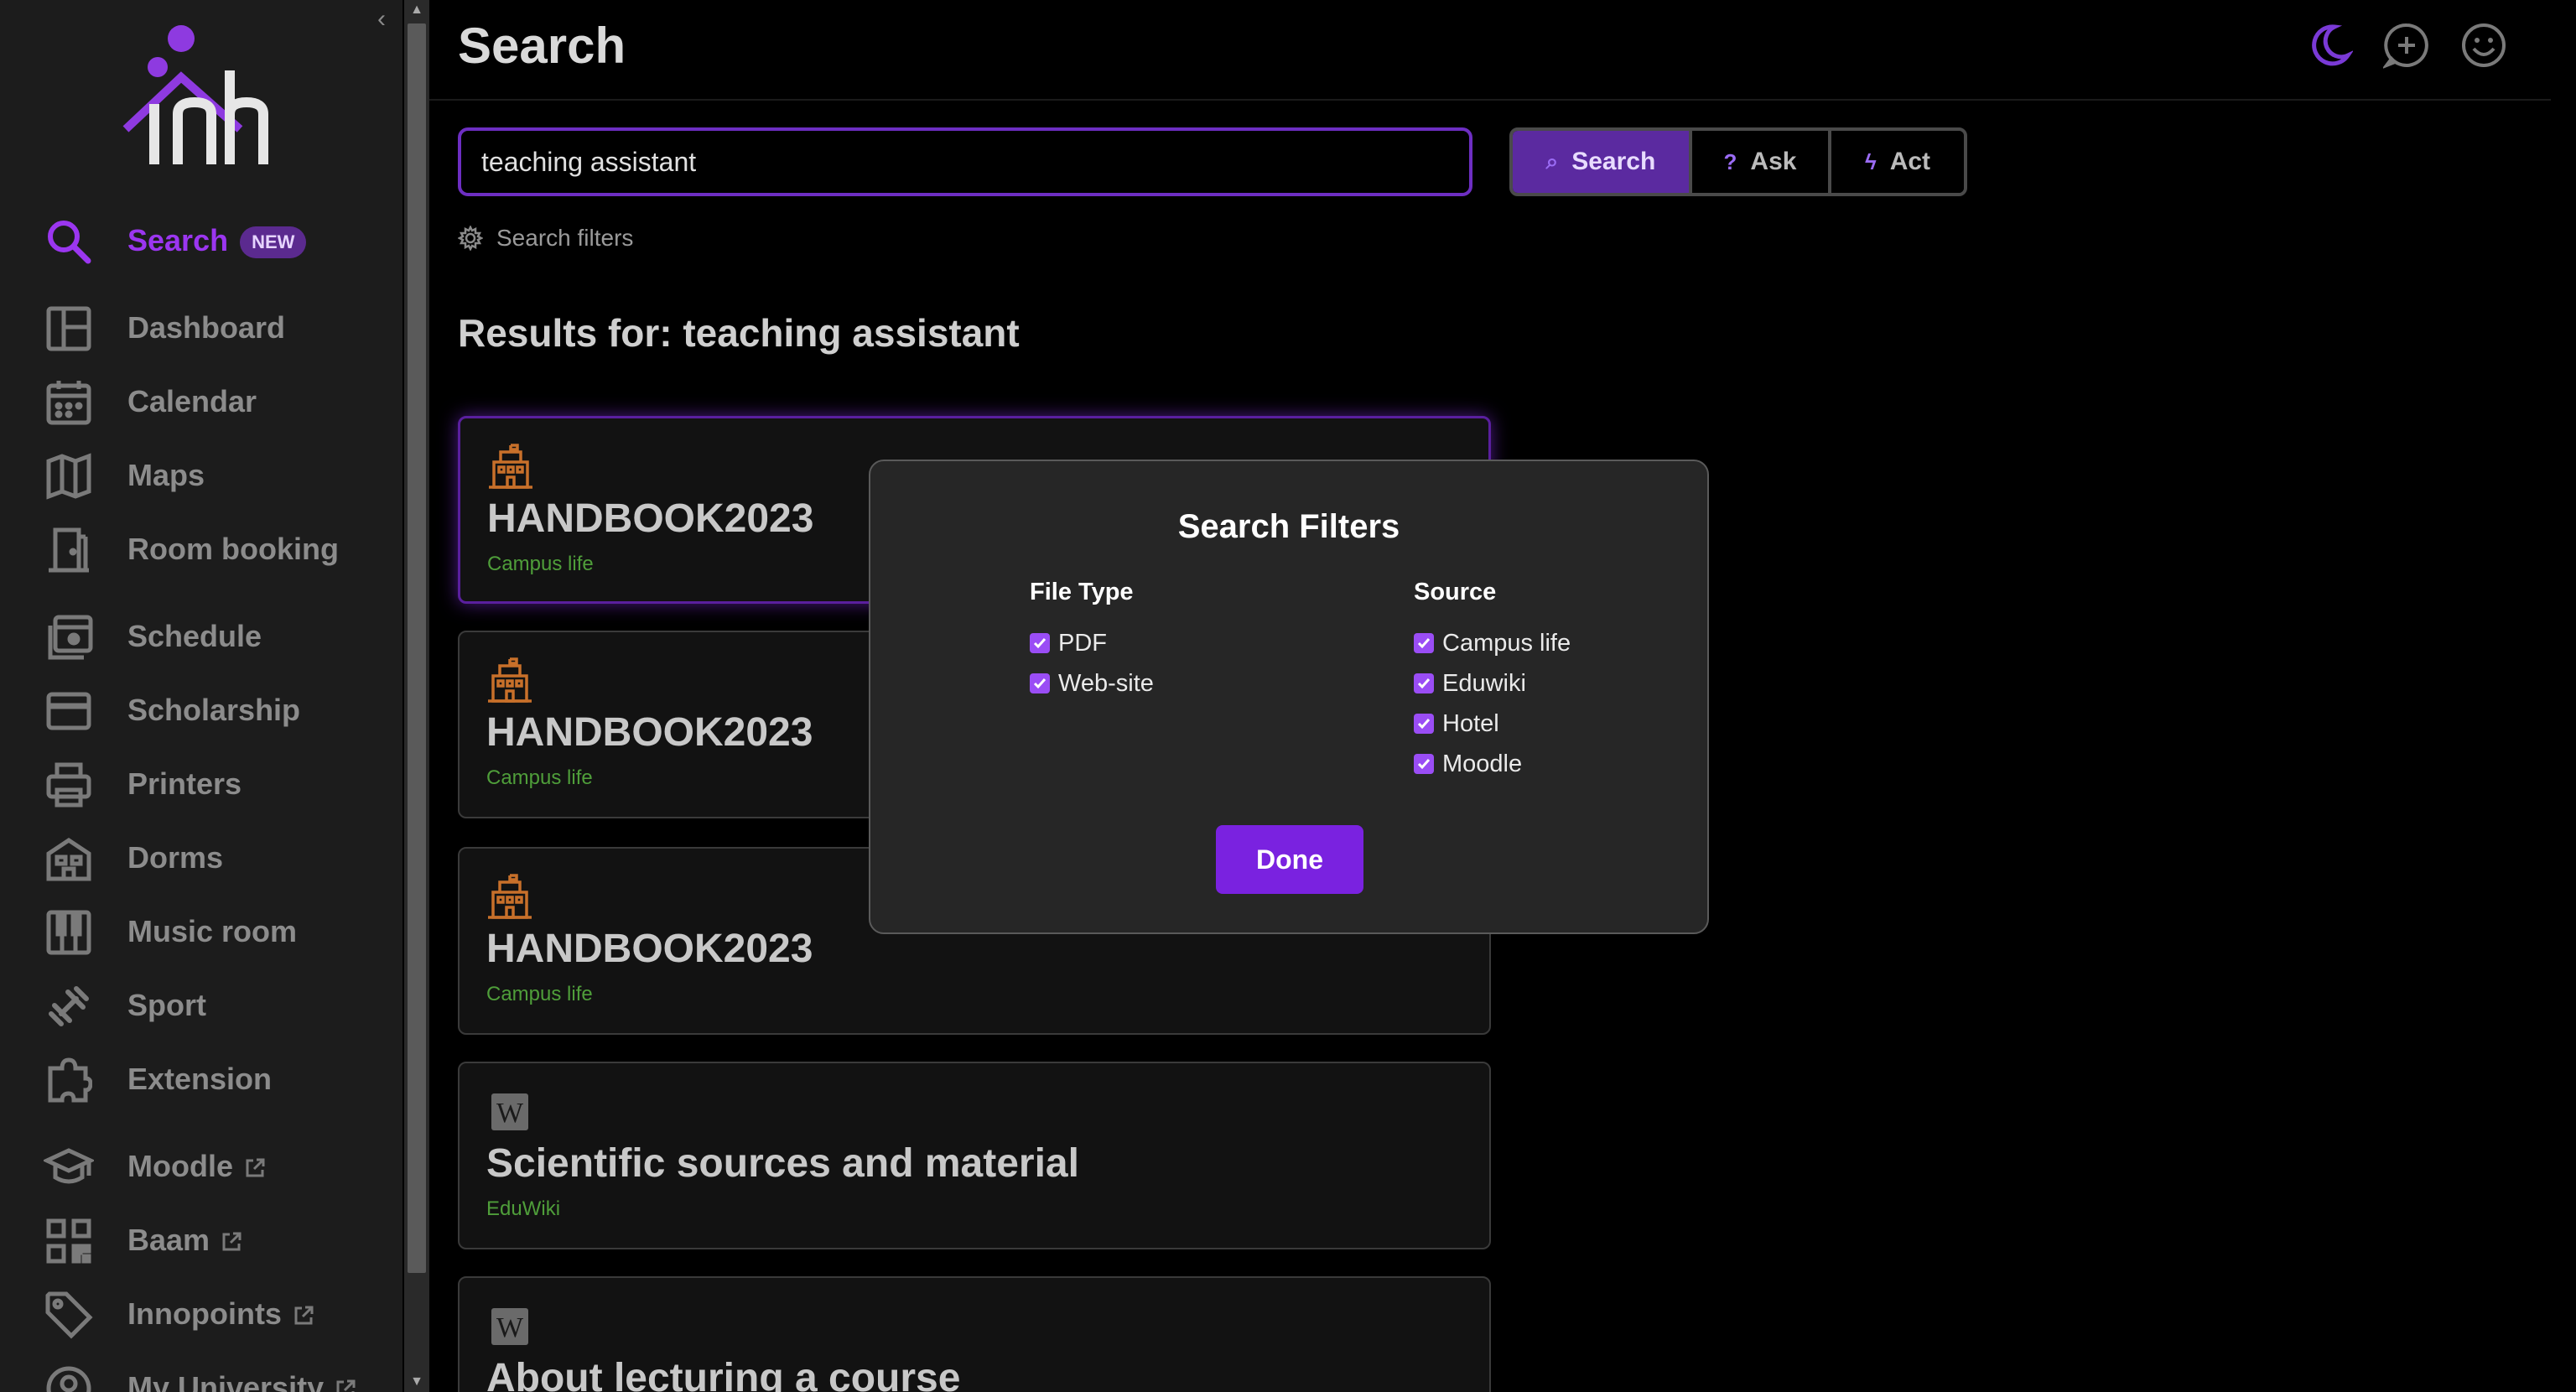 Image resolution: width=2576 pixels, height=1392 pixels. Describe the element at coordinates (1492, 764) in the screenshot. I see `filter-option-moodle: Moodle` at that location.